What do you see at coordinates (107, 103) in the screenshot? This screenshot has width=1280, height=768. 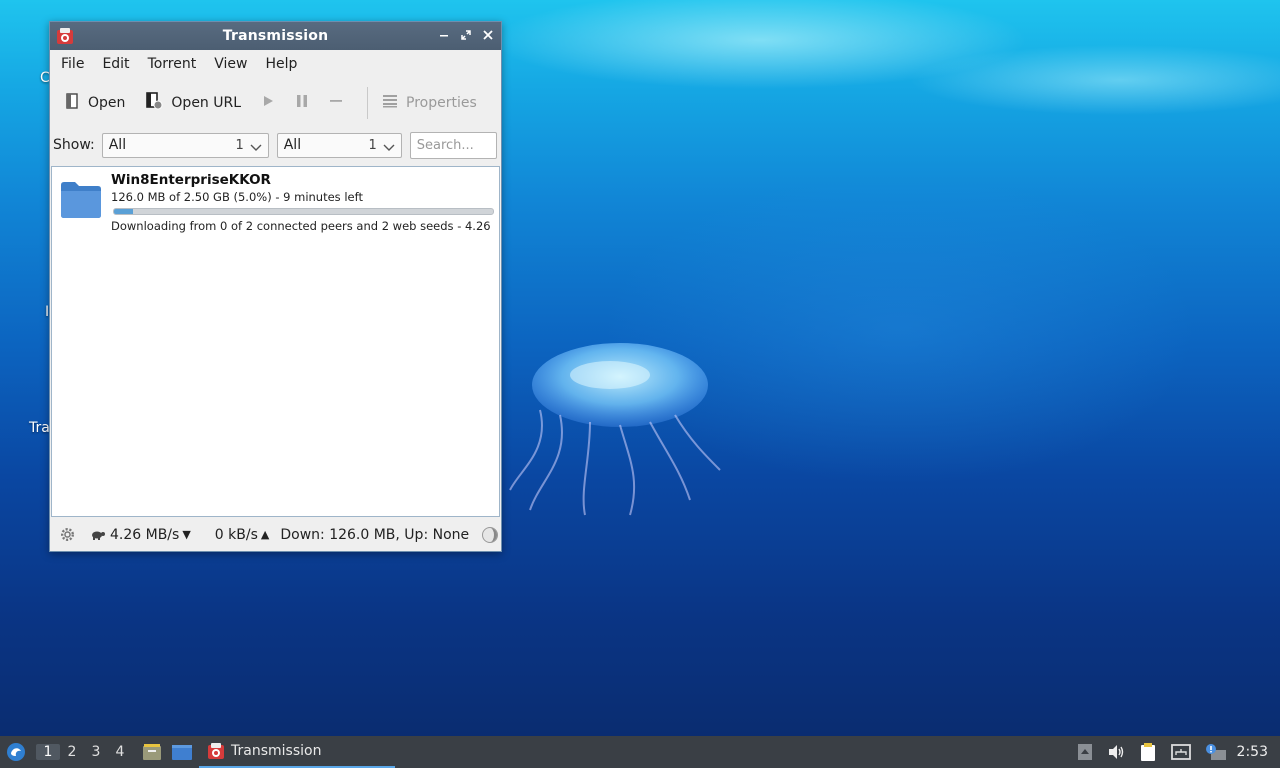 I see `open-button-label: Open` at bounding box center [107, 103].